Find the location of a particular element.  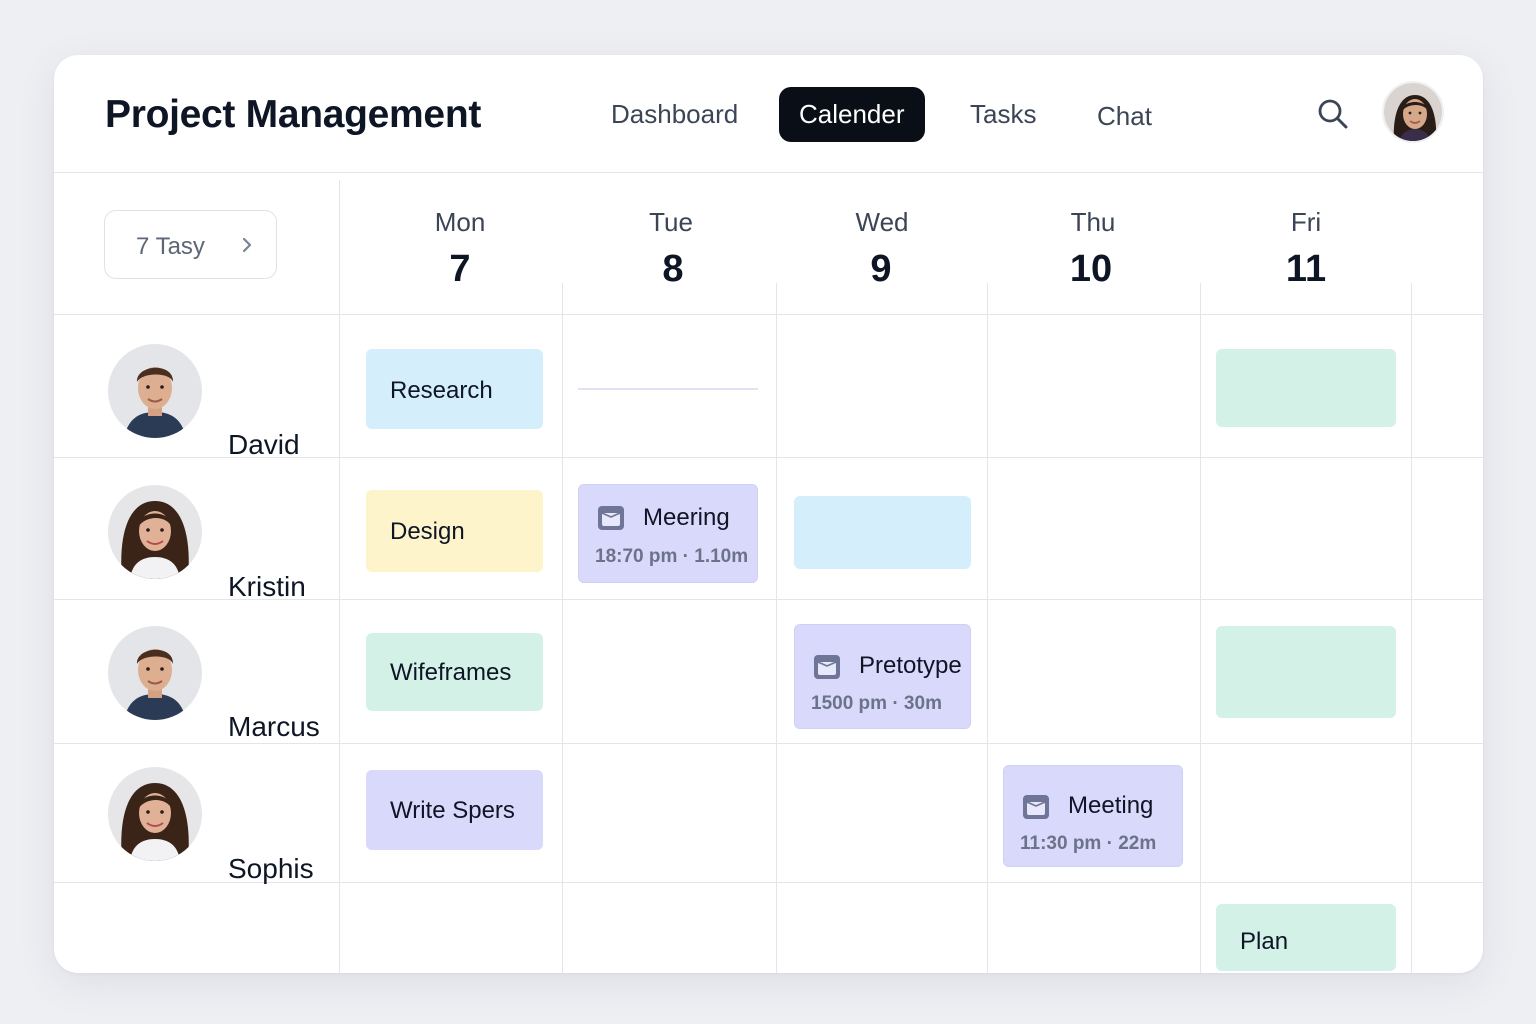

event-time: 11:30 pm · 22m is located at coordinates (1088, 843).